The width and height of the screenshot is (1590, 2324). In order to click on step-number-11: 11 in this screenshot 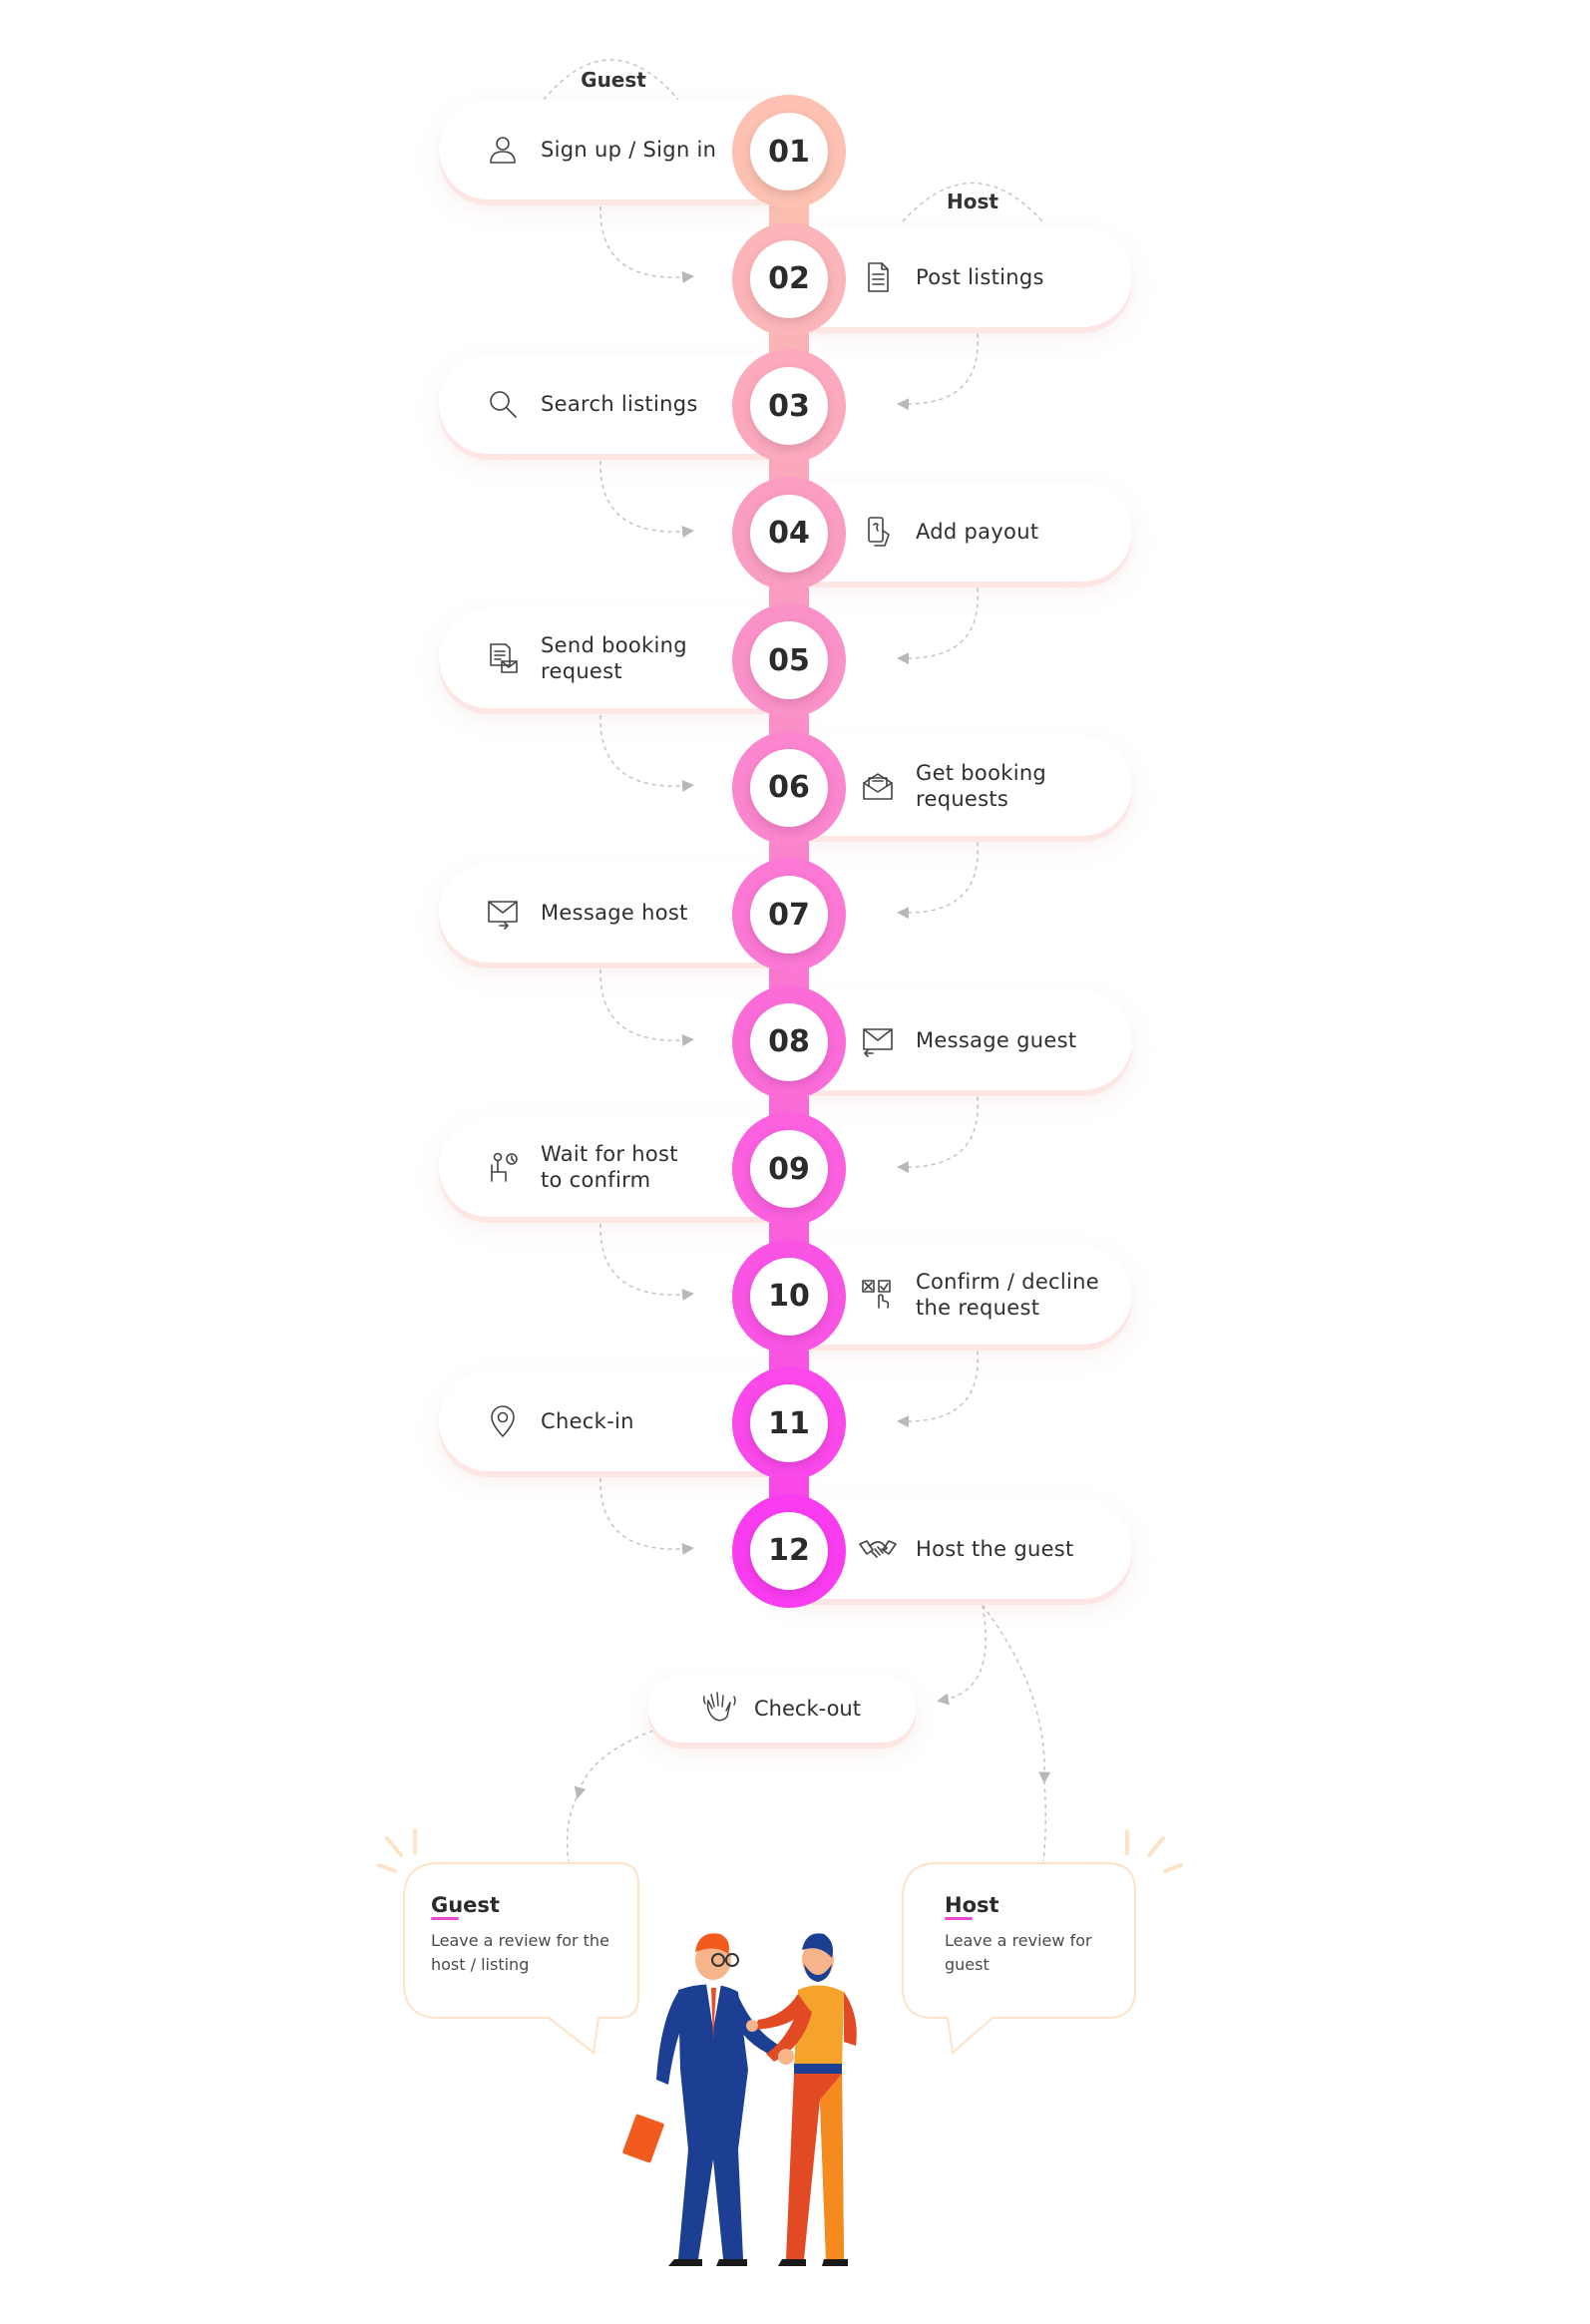, I will do `click(789, 1423)`.